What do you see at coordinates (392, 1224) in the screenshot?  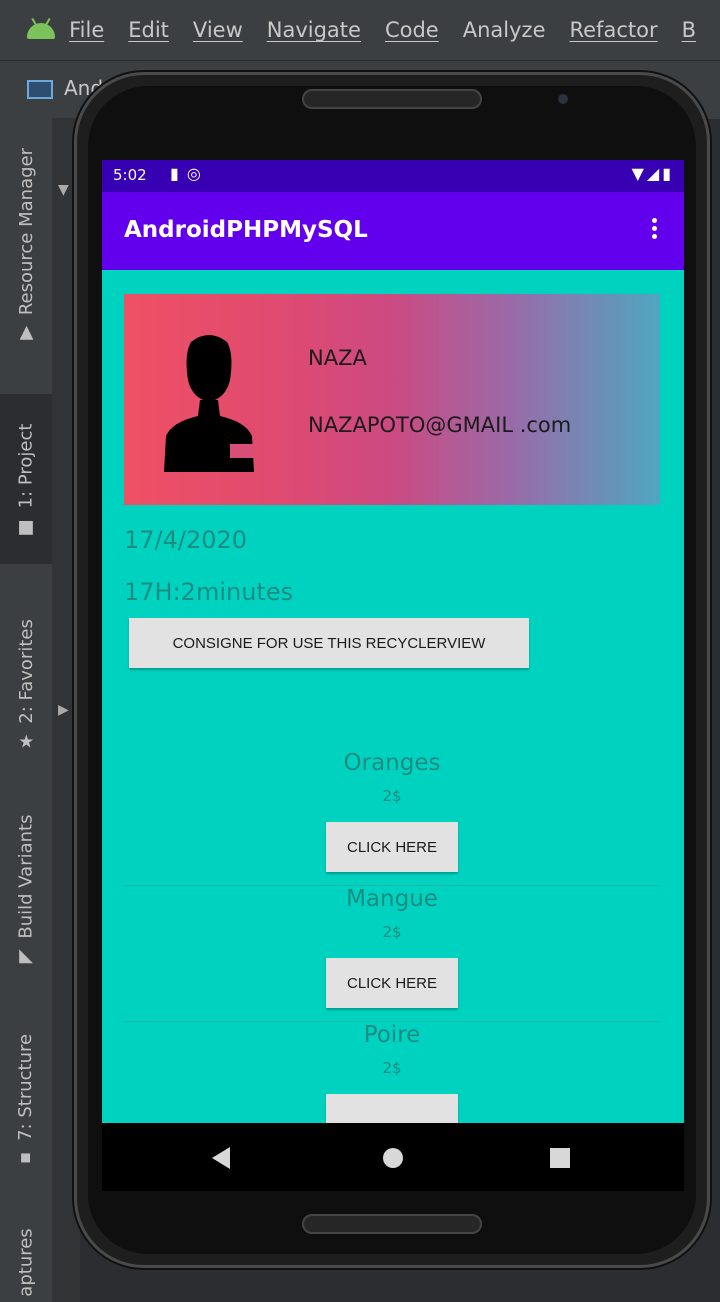 I see `bottom-speaker` at bounding box center [392, 1224].